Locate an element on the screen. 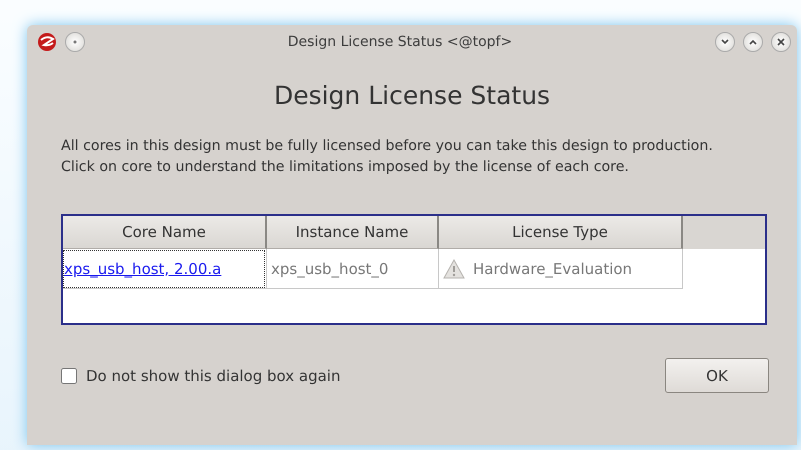  chevron-down-icon is located at coordinates (725, 42).